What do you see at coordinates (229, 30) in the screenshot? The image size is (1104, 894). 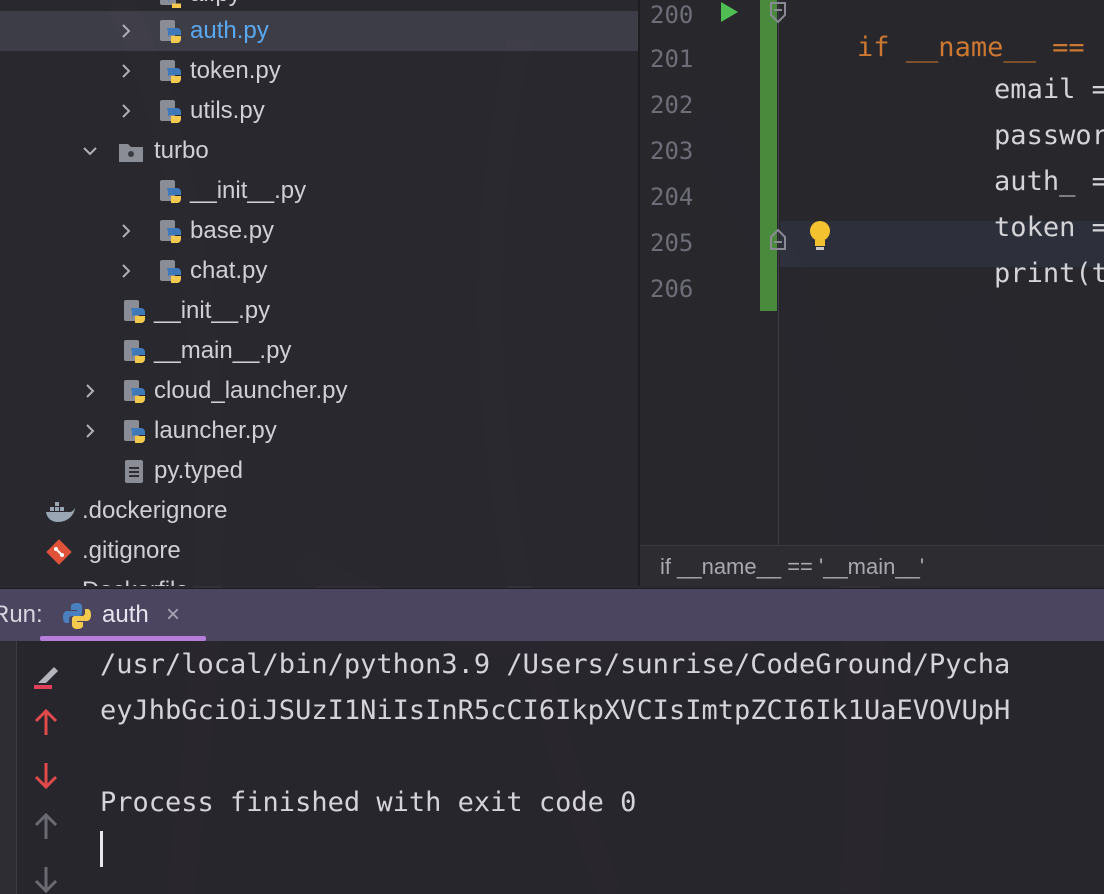 I see `tree-item-label: auth.py` at bounding box center [229, 30].